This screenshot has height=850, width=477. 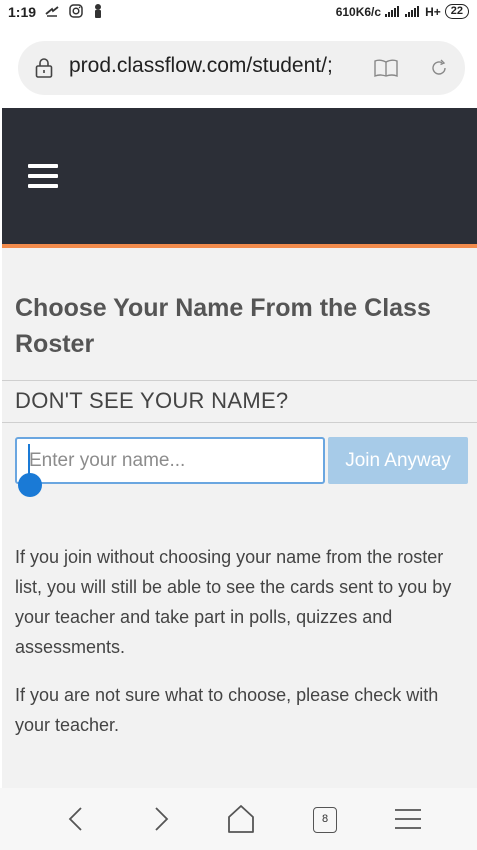 I want to click on back-icon, so click(x=77, y=819).